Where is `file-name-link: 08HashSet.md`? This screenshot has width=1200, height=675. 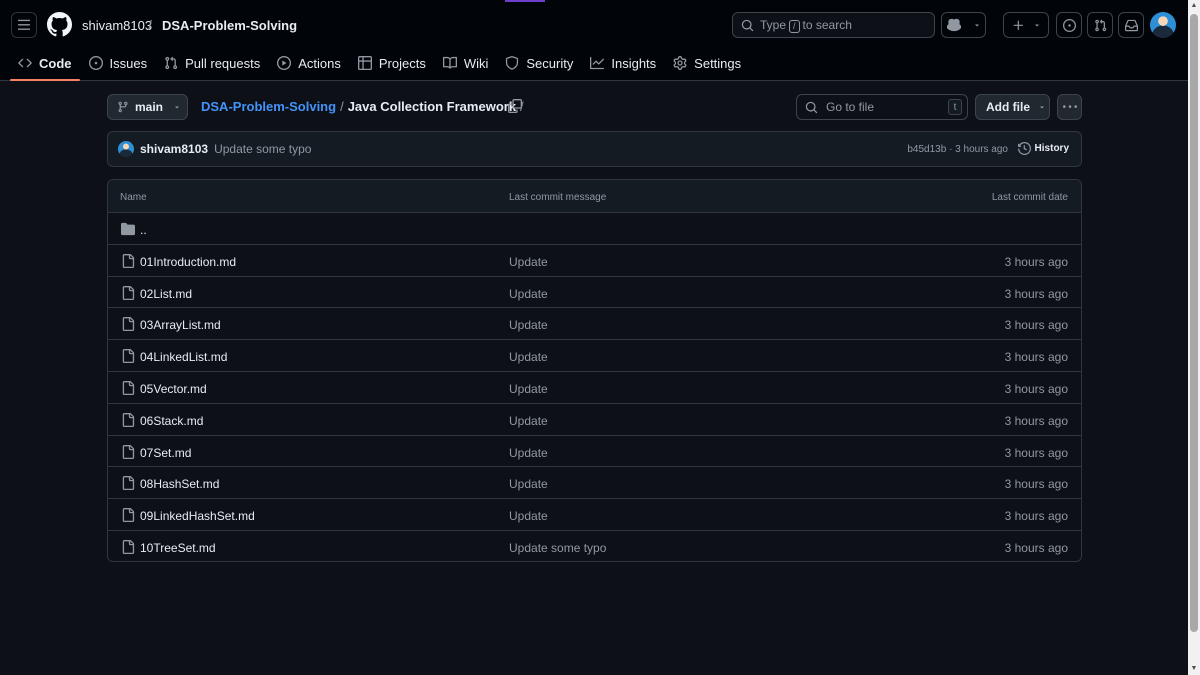
file-name-link: 08HashSet.md is located at coordinates (179, 484).